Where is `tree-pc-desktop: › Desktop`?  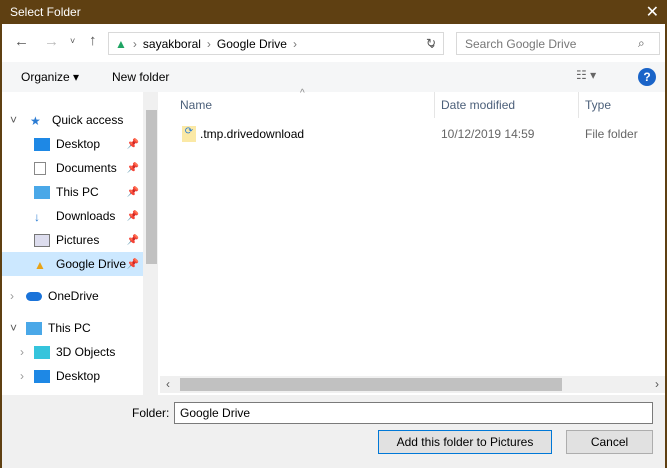 tree-pc-desktop: › Desktop is located at coordinates (72, 376).